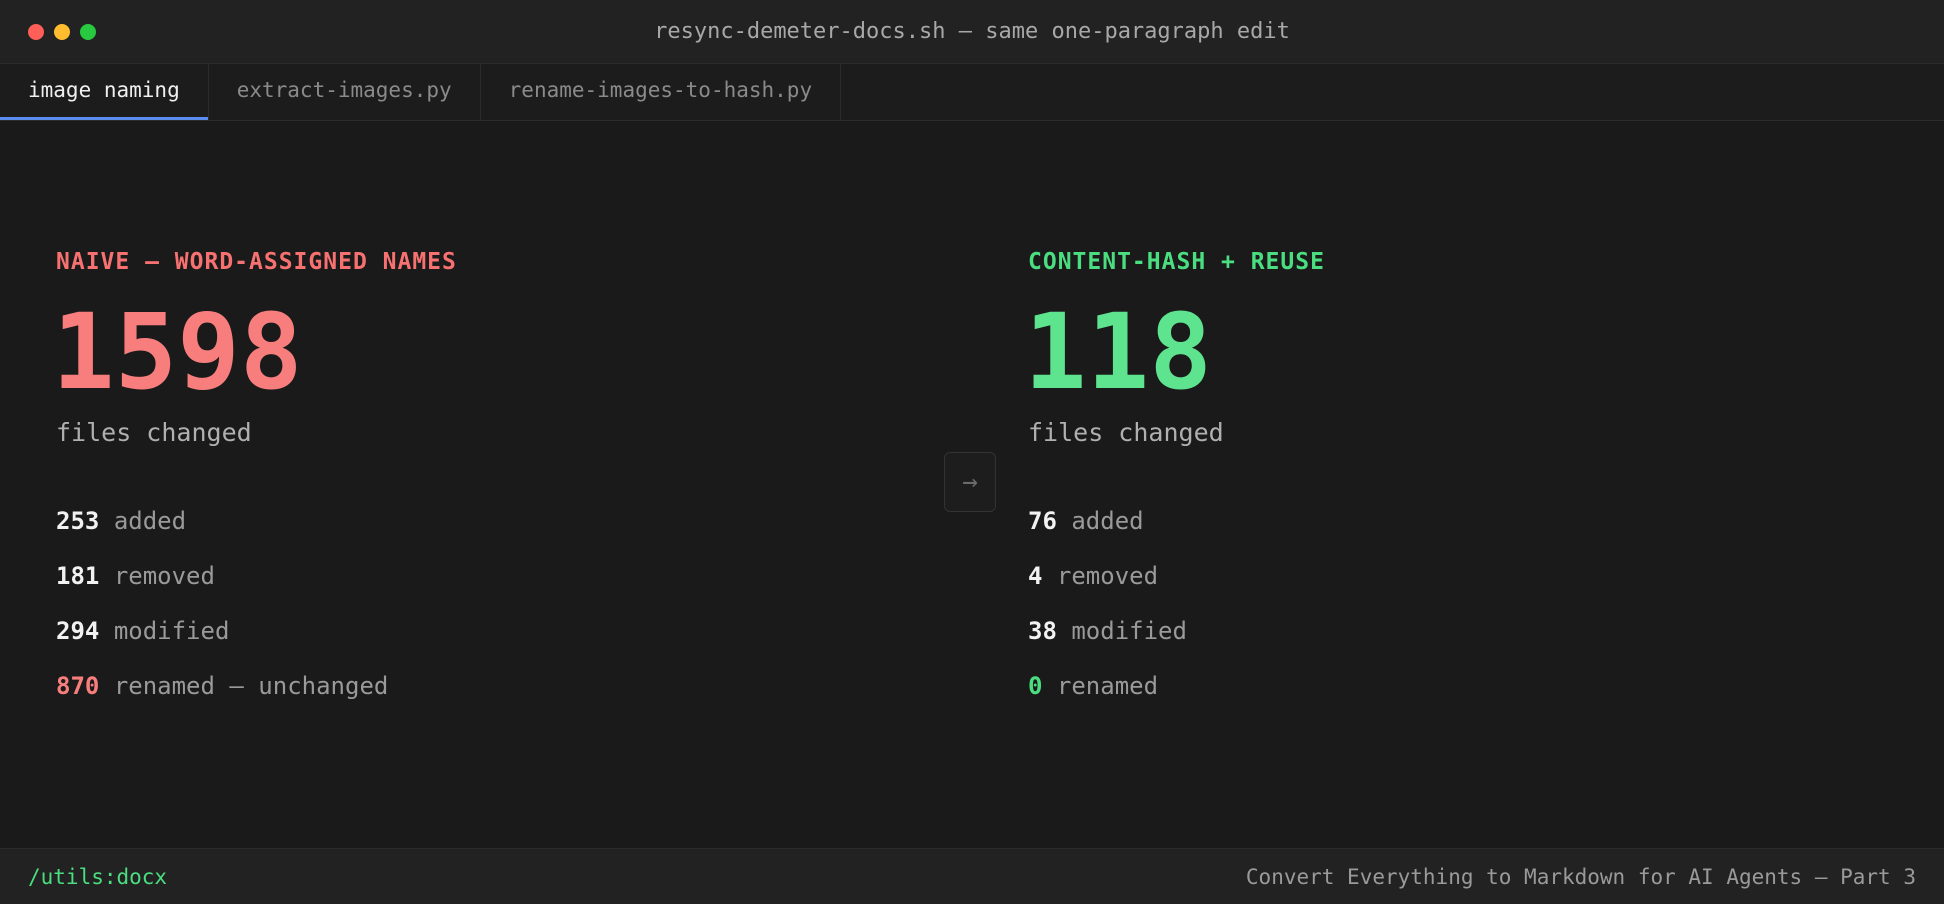 This screenshot has width=1944, height=904. Describe the element at coordinates (1126, 432) in the screenshot. I see `content-hash-total-label: files changed` at that location.